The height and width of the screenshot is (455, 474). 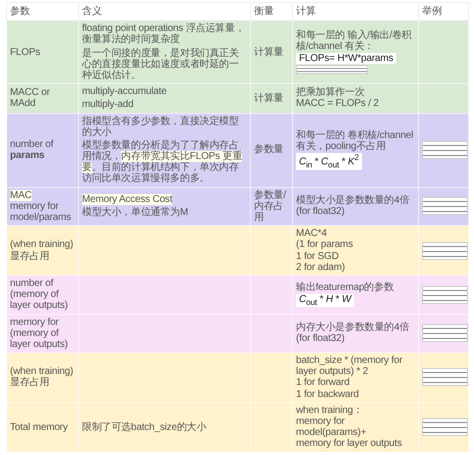 What do you see at coordinates (330, 410) in the screenshot?
I see `cell-text: when training：` at bounding box center [330, 410].